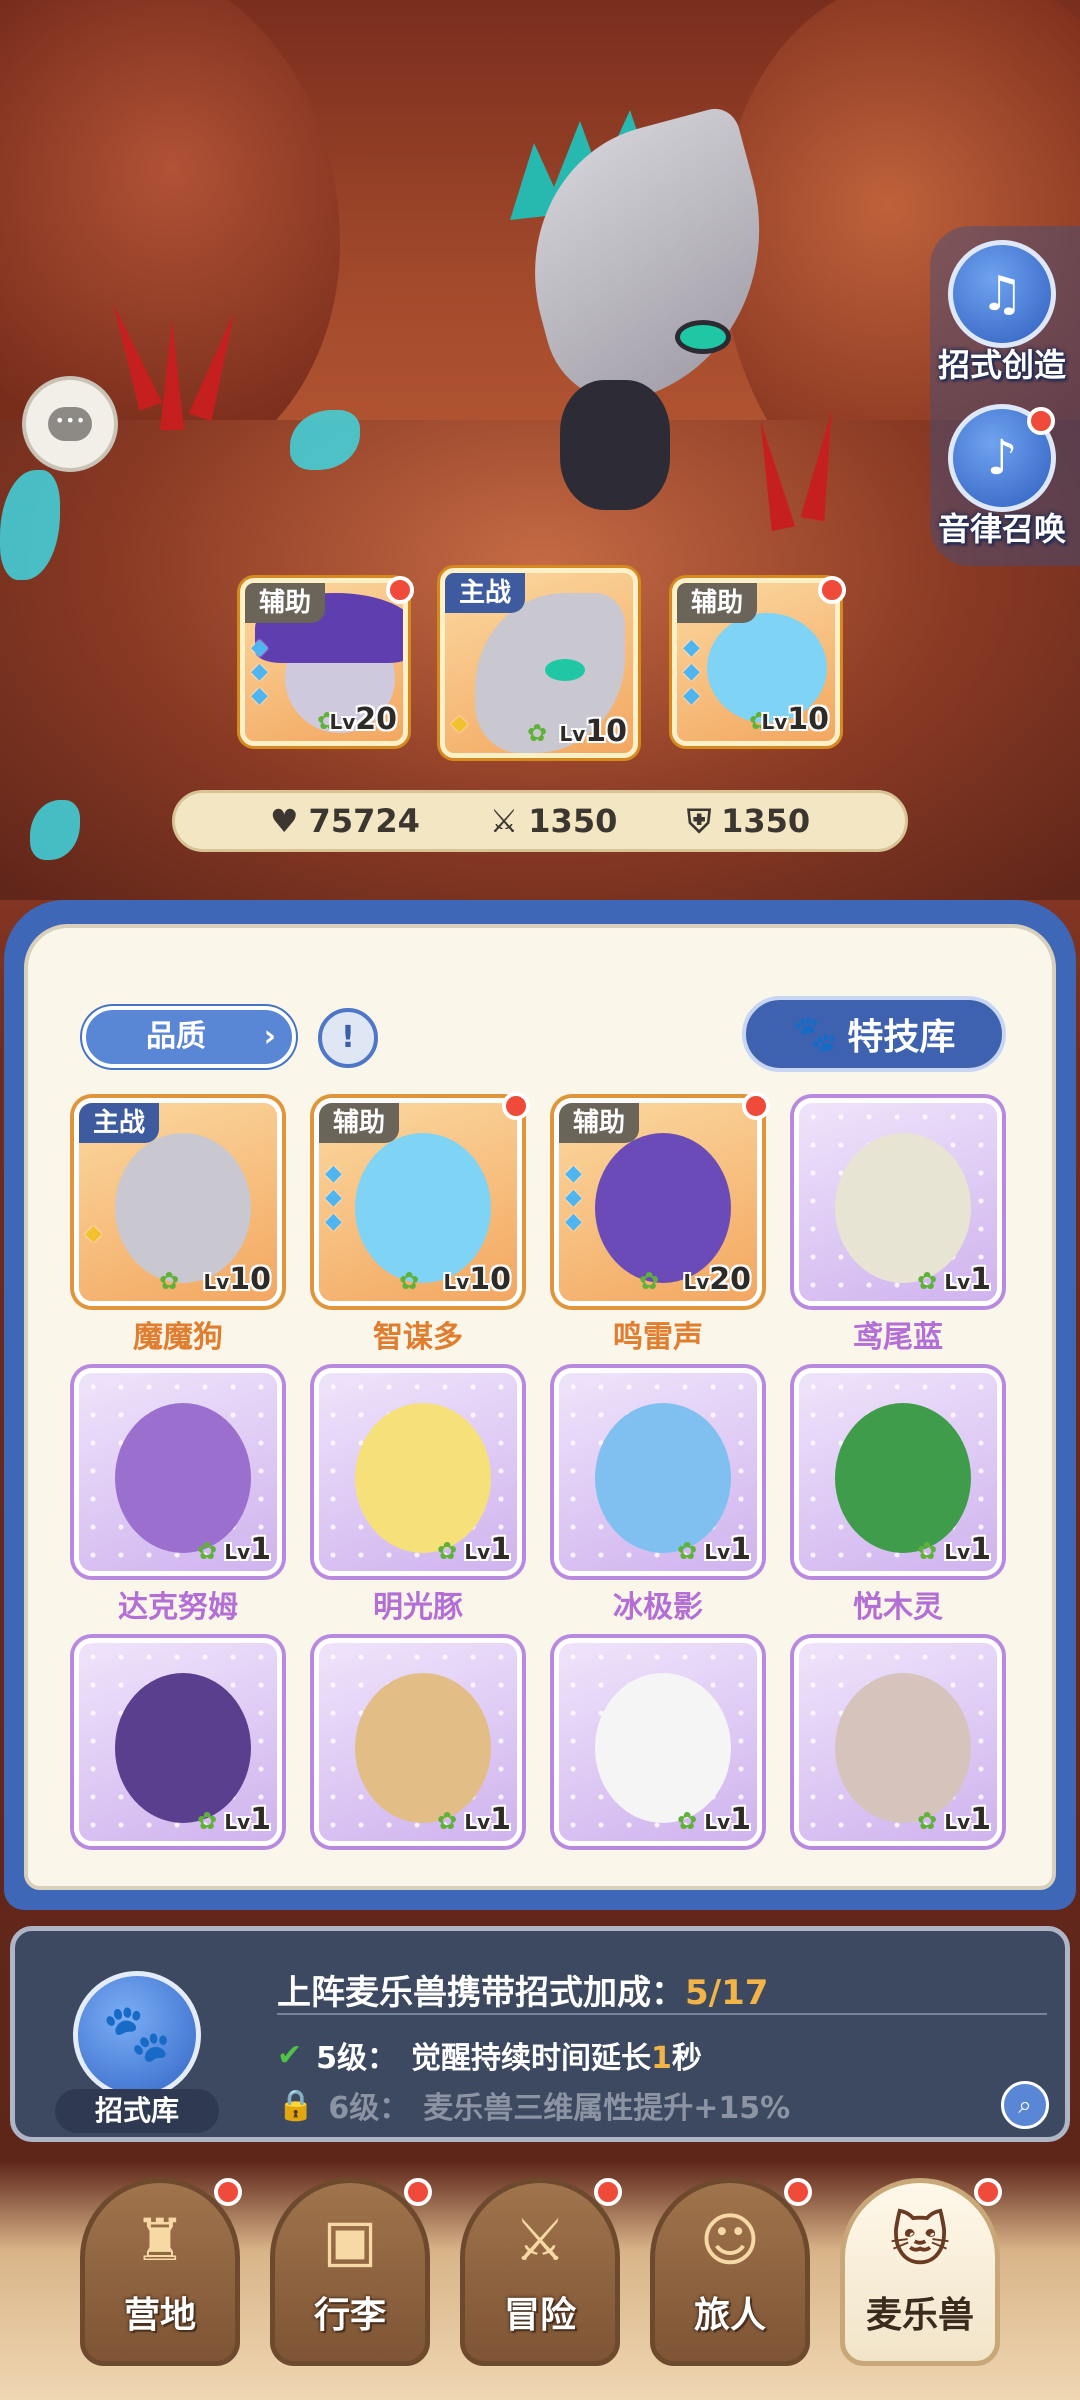 The image size is (1080, 2400). I want to click on quality-filter-button: 品质 ›, so click(189, 1037).